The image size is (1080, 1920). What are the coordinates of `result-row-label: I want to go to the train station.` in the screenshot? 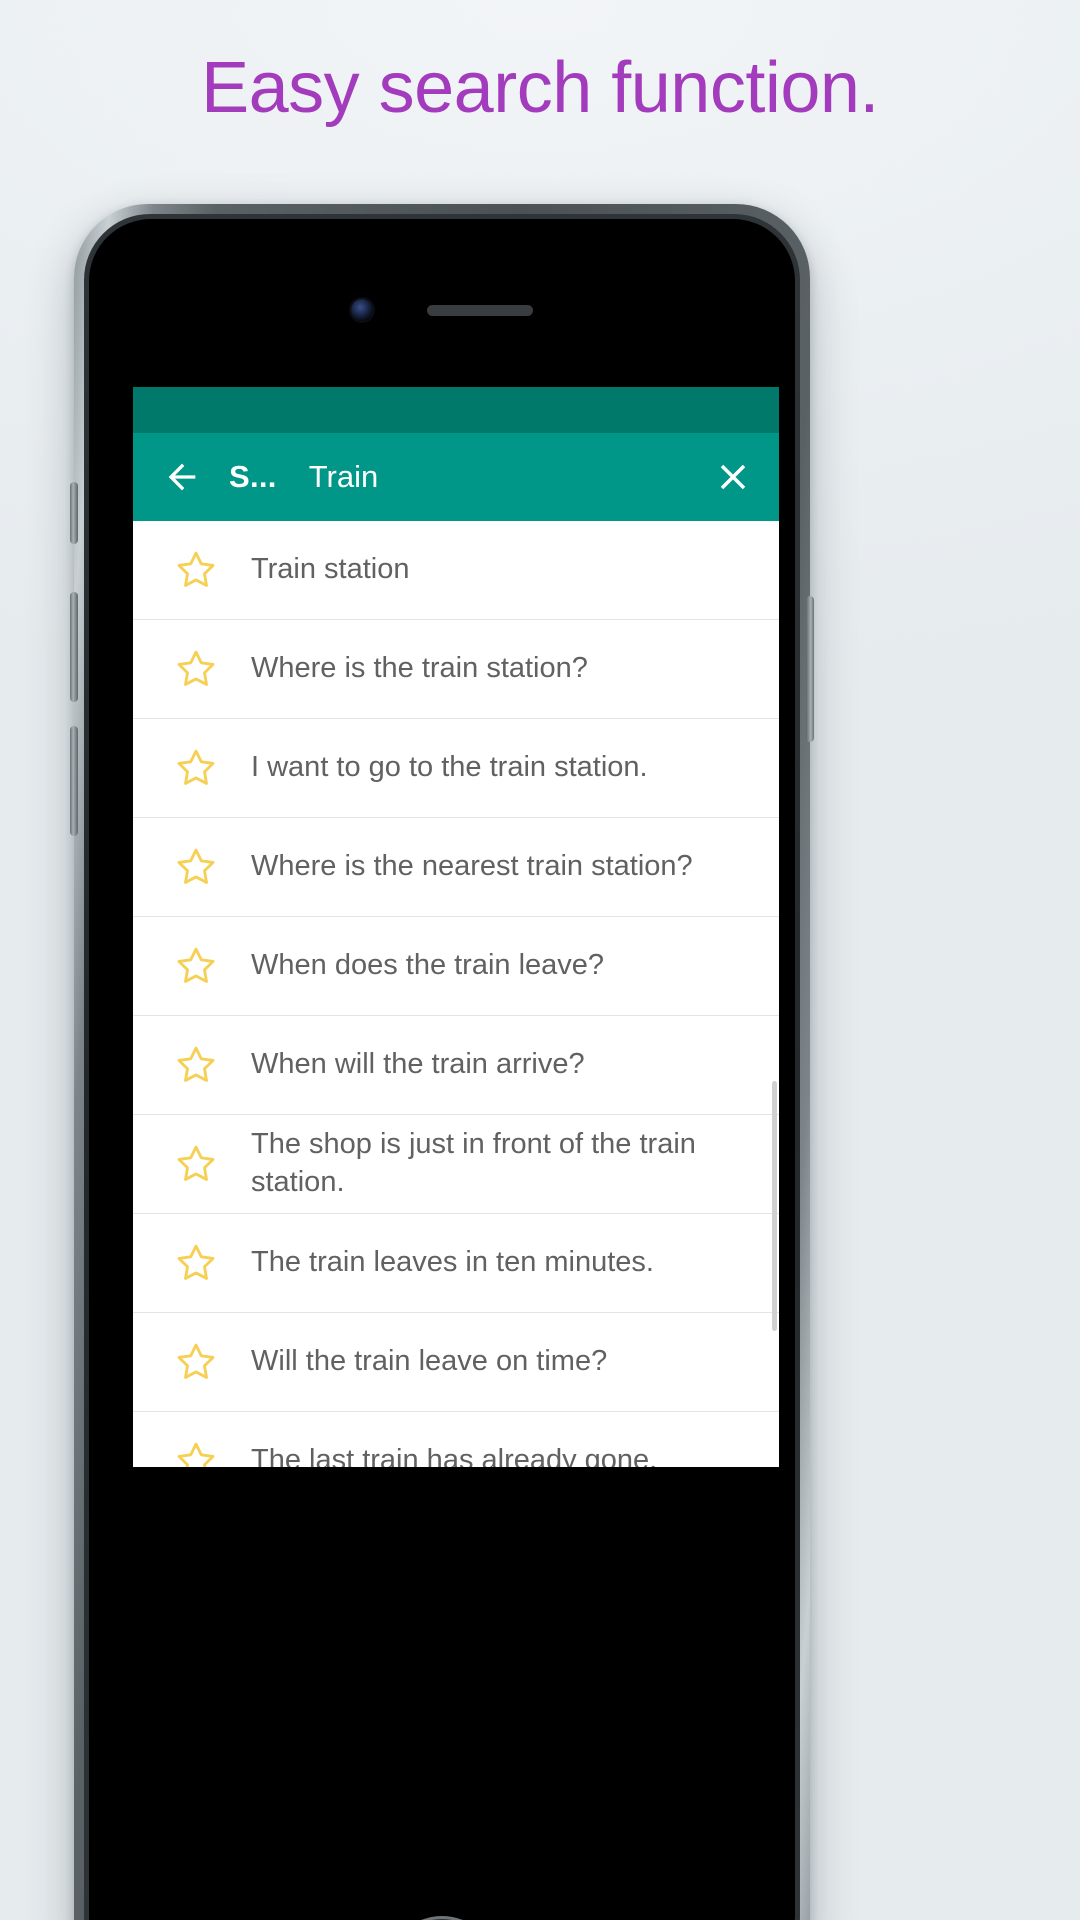 It's located at (449, 767).